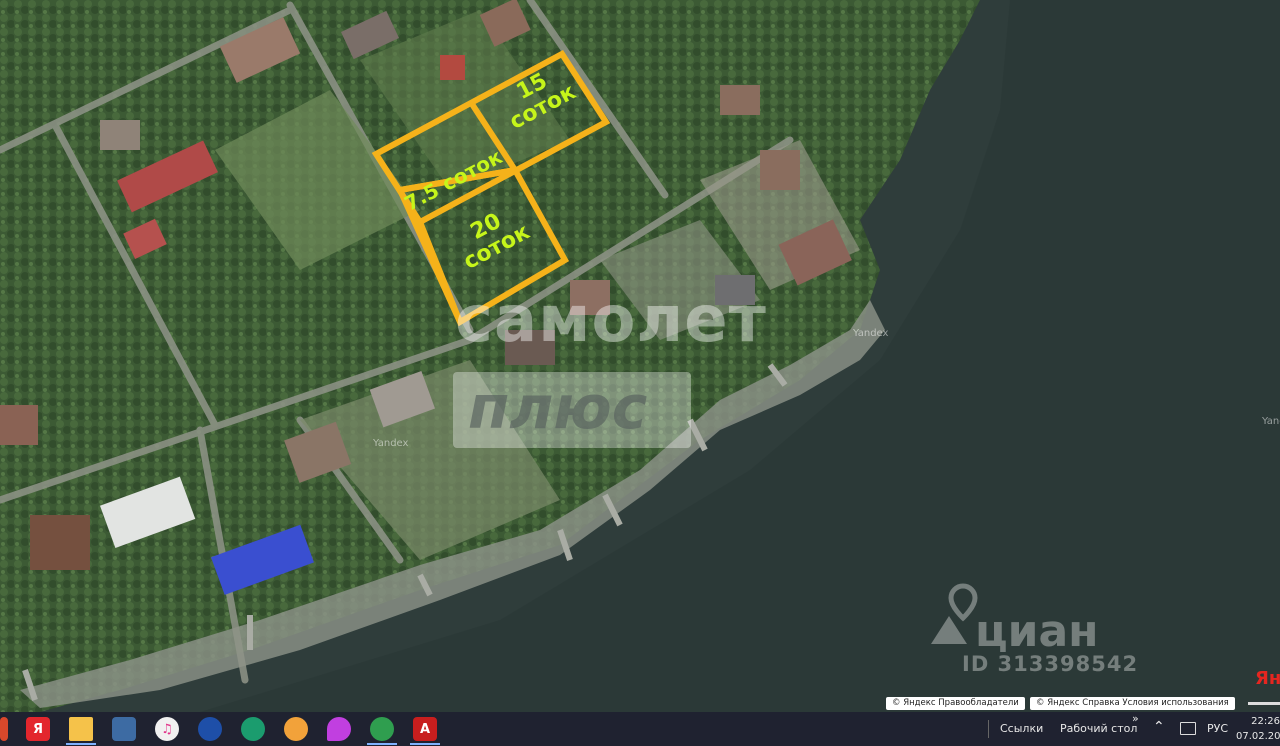 This screenshot has height=746, width=1280. Describe the element at coordinates (382, 729) in the screenshot. I see `chrome-icon` at that location.